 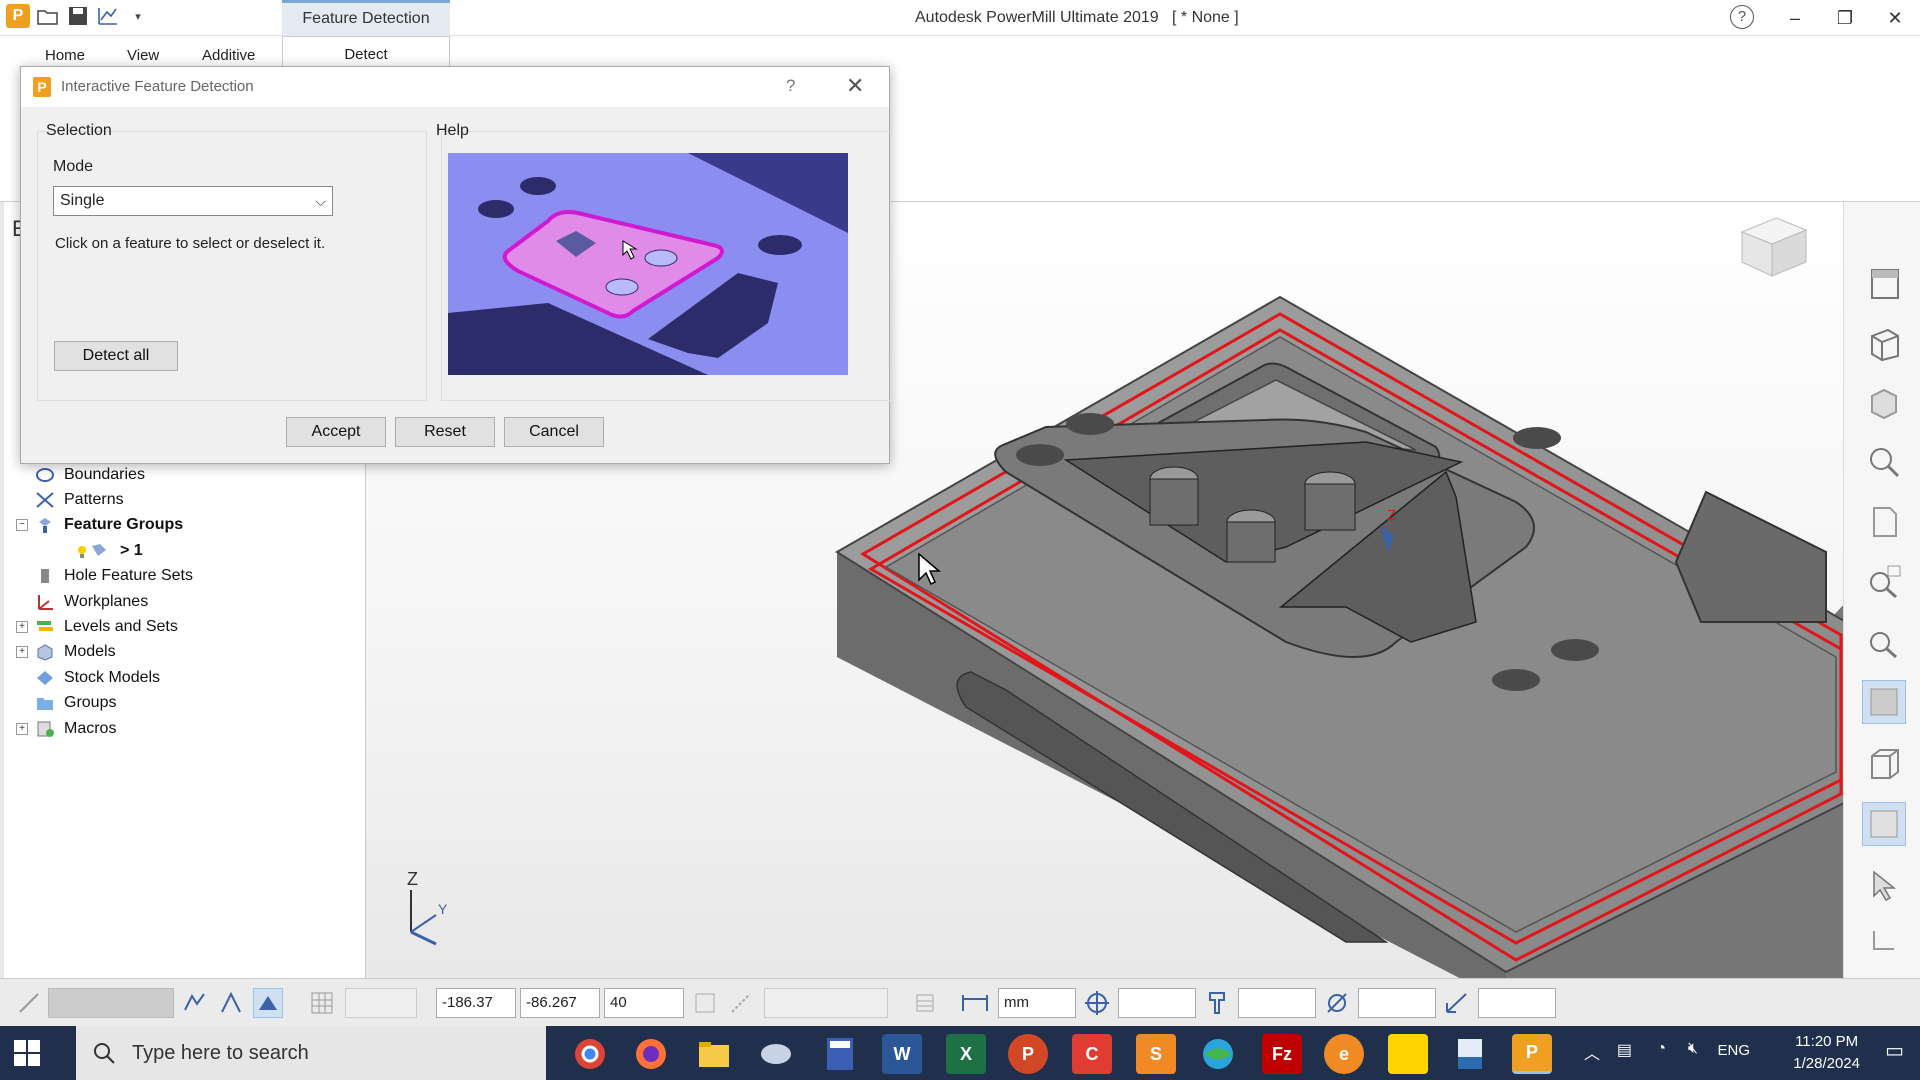 I want to click on file-explorer-icon, so click(x=714, y=1054).